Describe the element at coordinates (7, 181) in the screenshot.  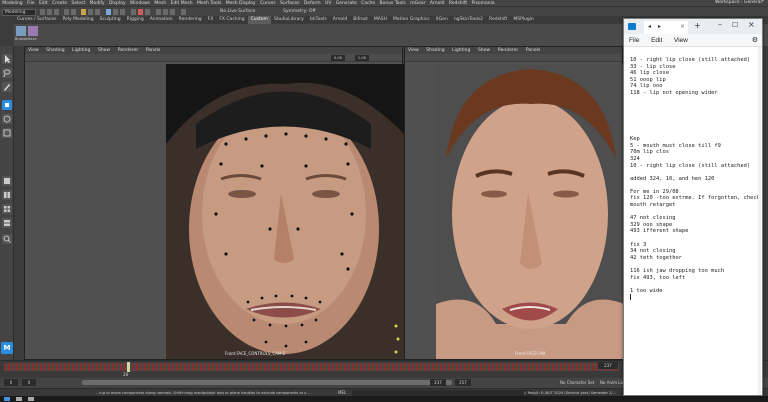
I see `layout-single-icon` at that location.